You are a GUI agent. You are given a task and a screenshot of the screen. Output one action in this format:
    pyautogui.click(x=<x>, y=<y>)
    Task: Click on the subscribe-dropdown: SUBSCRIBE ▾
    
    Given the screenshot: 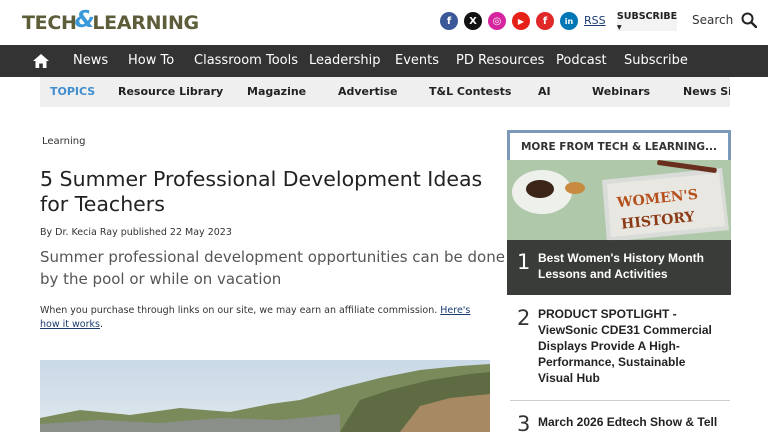 What is the action you would take?
    pyautogui.click(x=647, y=22)
    